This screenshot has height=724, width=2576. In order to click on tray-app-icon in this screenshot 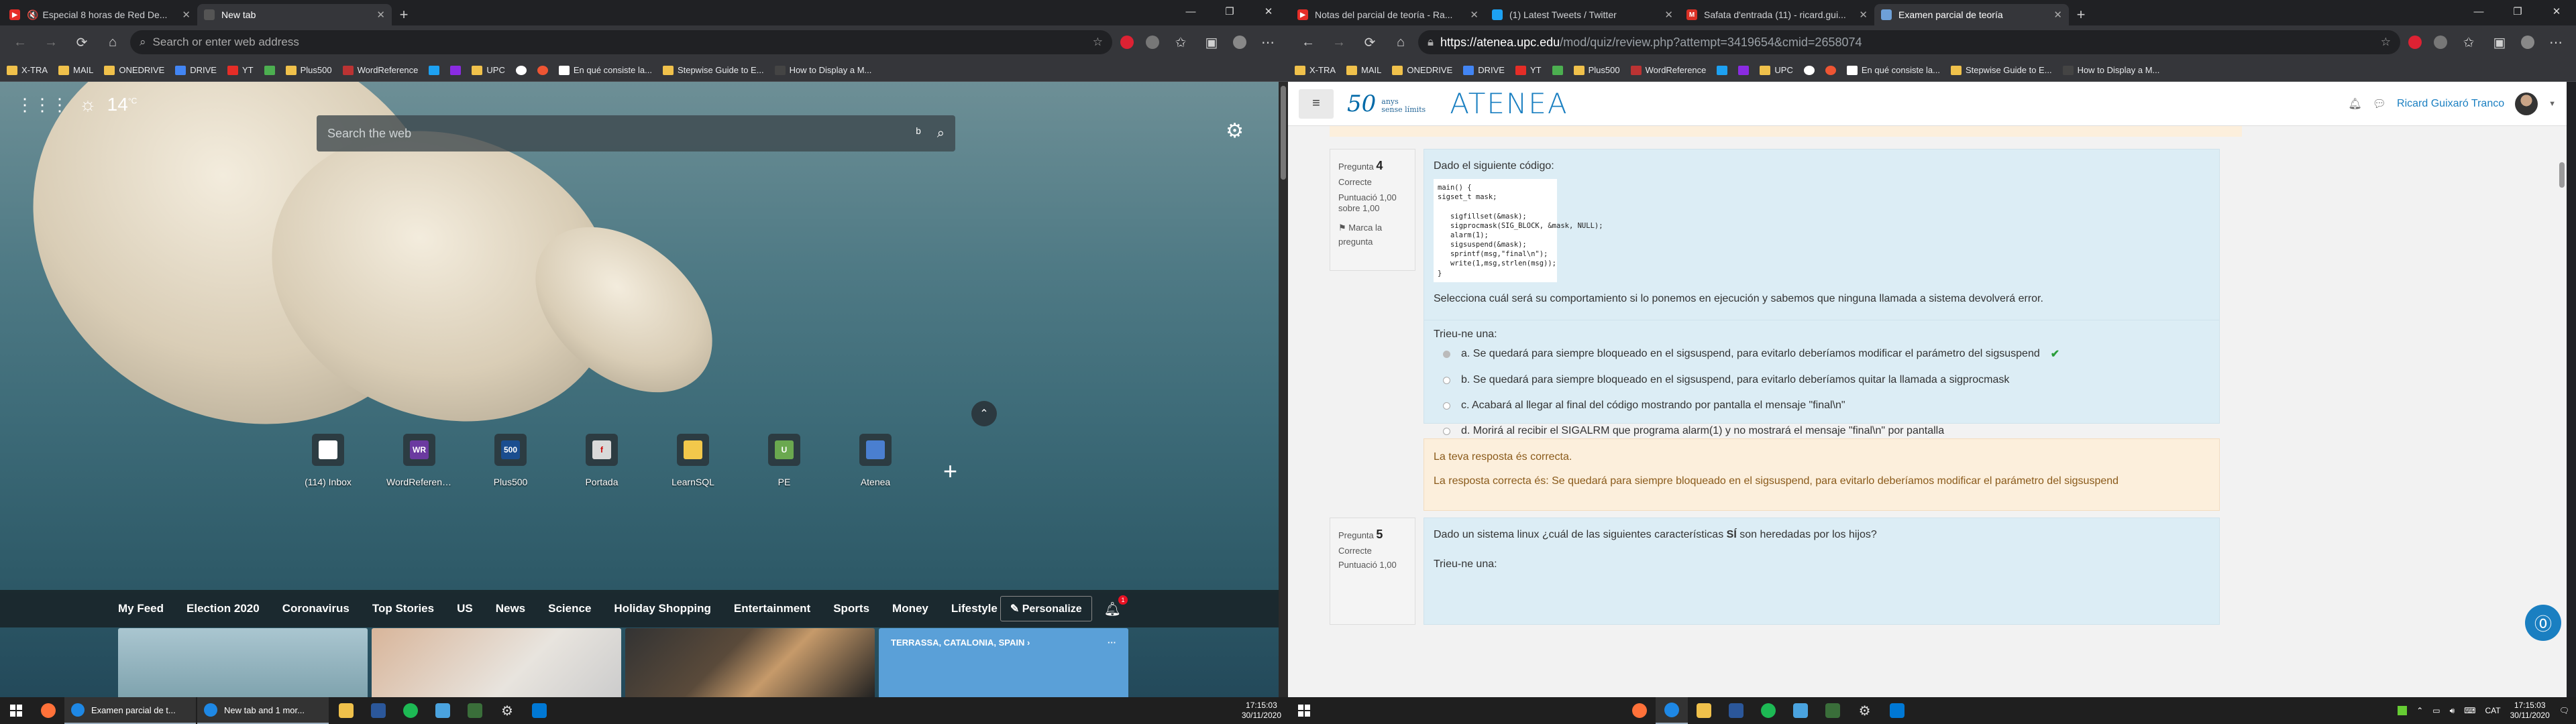, I will do `click(2403, 710)`.